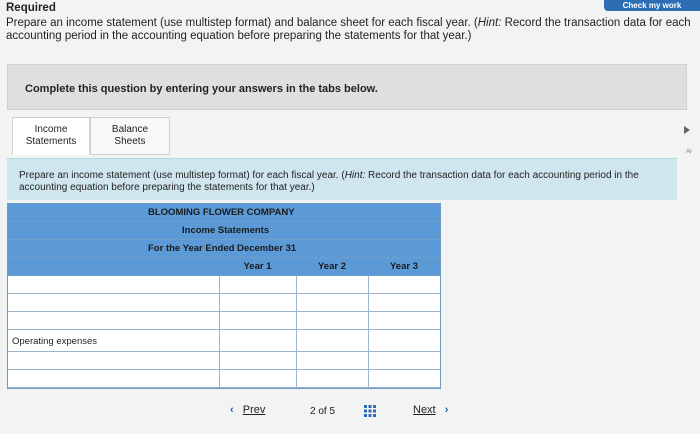 The image size is (700, 434). I want to click on company-name: BLOOMING FLOWER COMPANY, so click(224, 213).